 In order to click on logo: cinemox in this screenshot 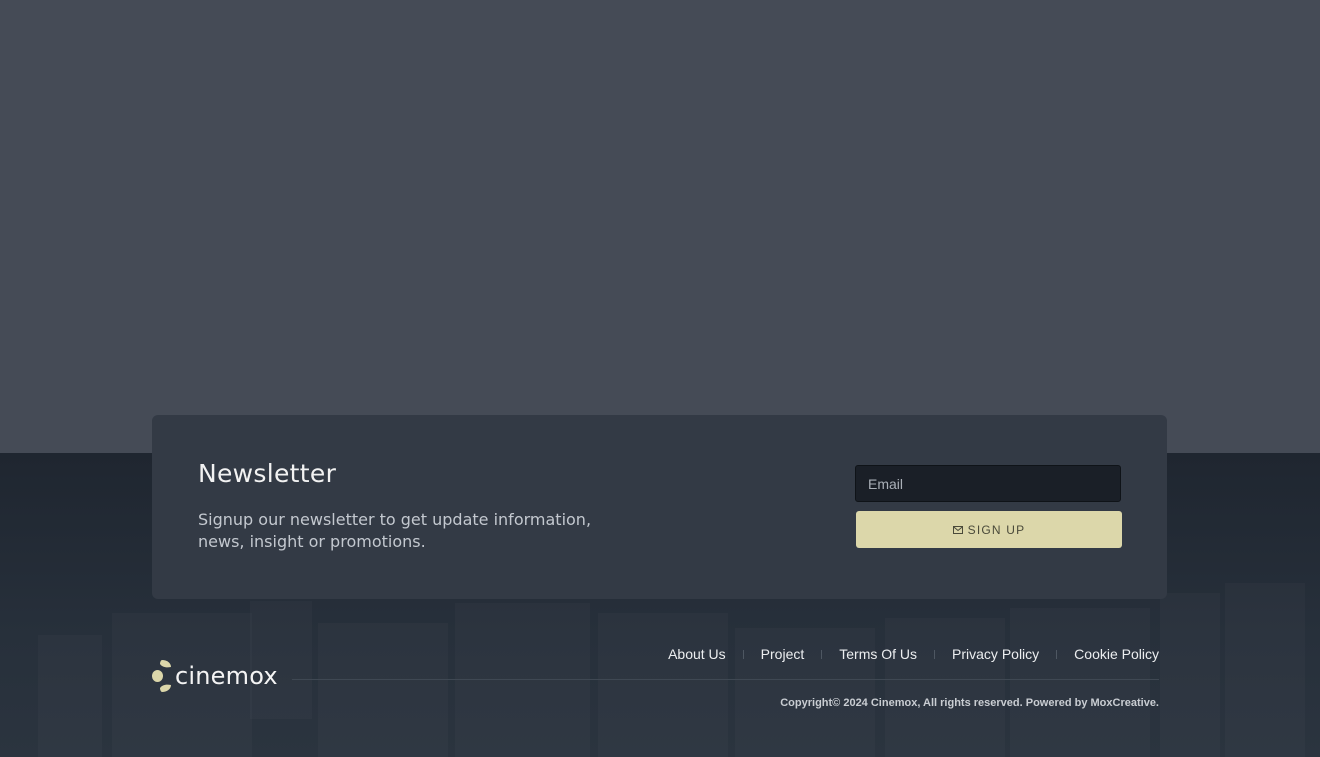, I will do `click(215, 676)`.